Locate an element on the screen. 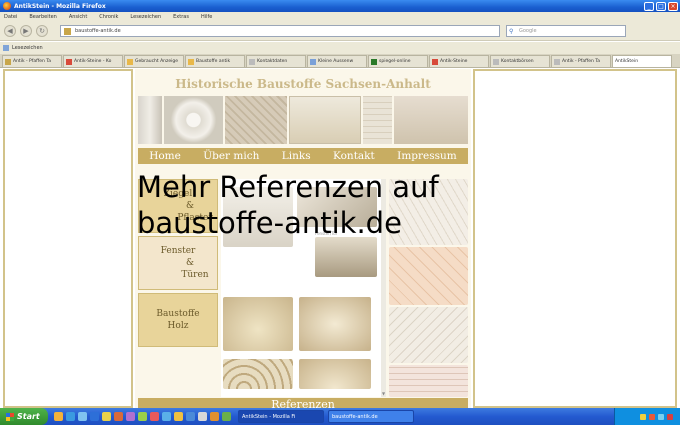  nav-links: Links is located at coordinates (296, 156).